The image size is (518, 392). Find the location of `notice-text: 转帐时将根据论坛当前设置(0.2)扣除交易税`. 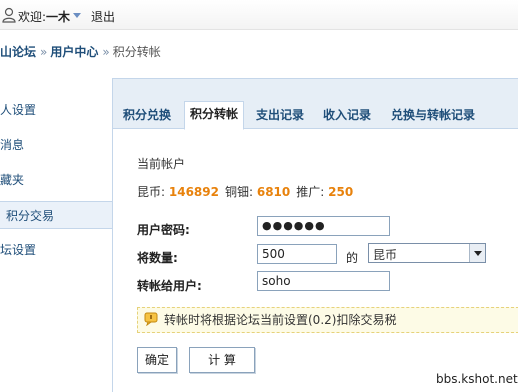

notice-text: 转帐时将根据论坛当前设置(0.2)扣除交易税 is located at coordinates (280, 320).